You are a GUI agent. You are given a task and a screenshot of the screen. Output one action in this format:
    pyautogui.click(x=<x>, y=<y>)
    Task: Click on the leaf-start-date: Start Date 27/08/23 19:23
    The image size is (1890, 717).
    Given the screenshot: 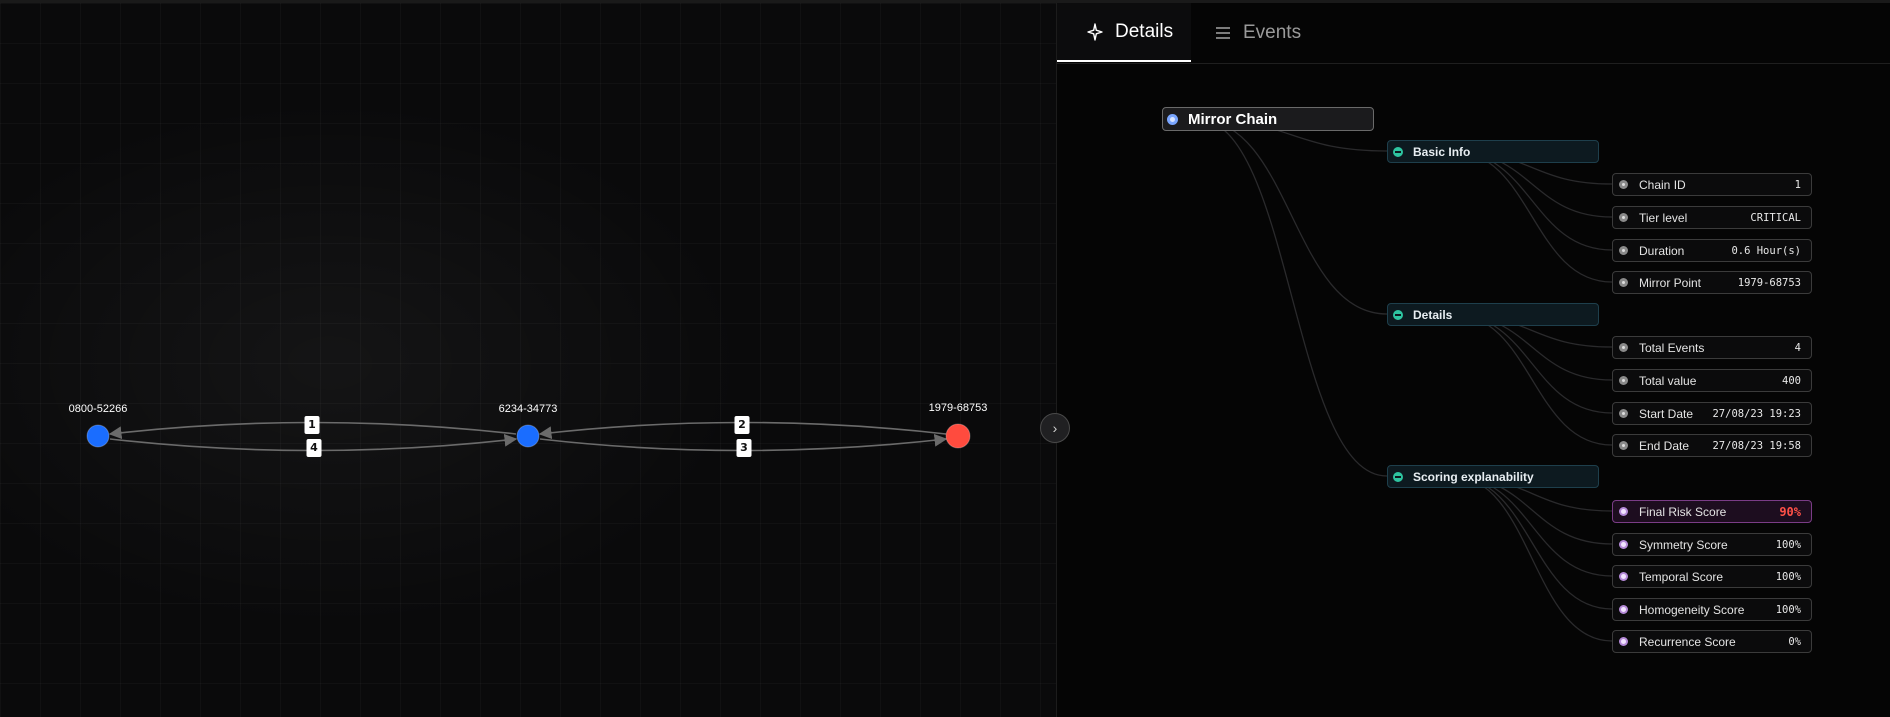 What is the action you would take?
    pyautogui.click(x=1712, y=413)
    